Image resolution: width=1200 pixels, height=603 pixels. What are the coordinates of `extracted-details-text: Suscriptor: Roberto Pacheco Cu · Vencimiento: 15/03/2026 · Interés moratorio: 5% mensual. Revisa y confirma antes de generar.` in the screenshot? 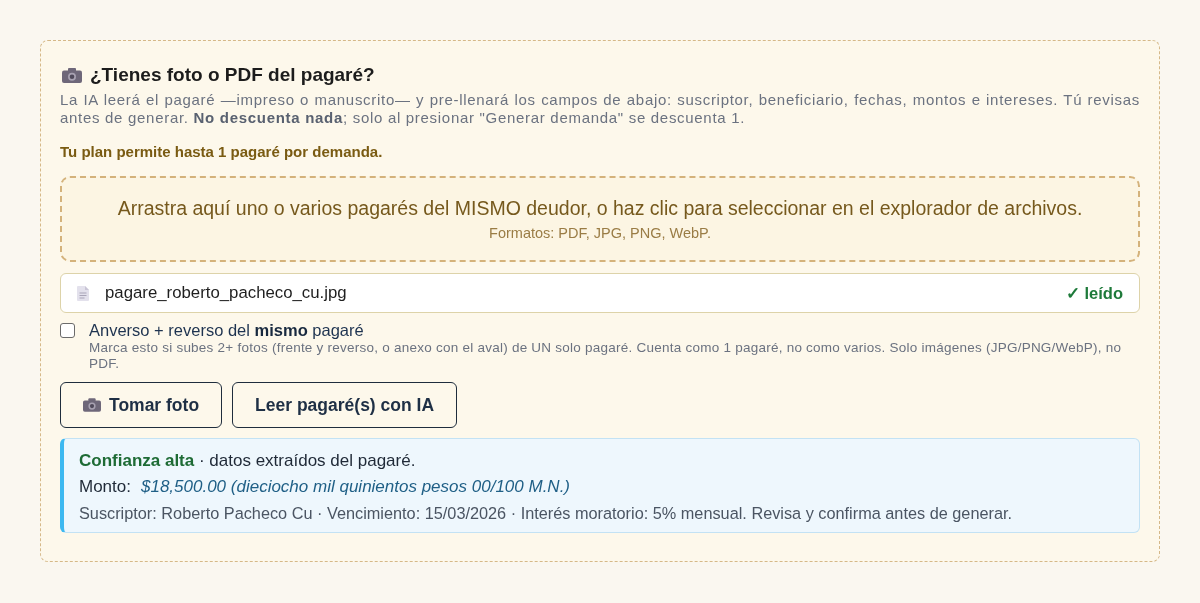 It's located at (546, 513).